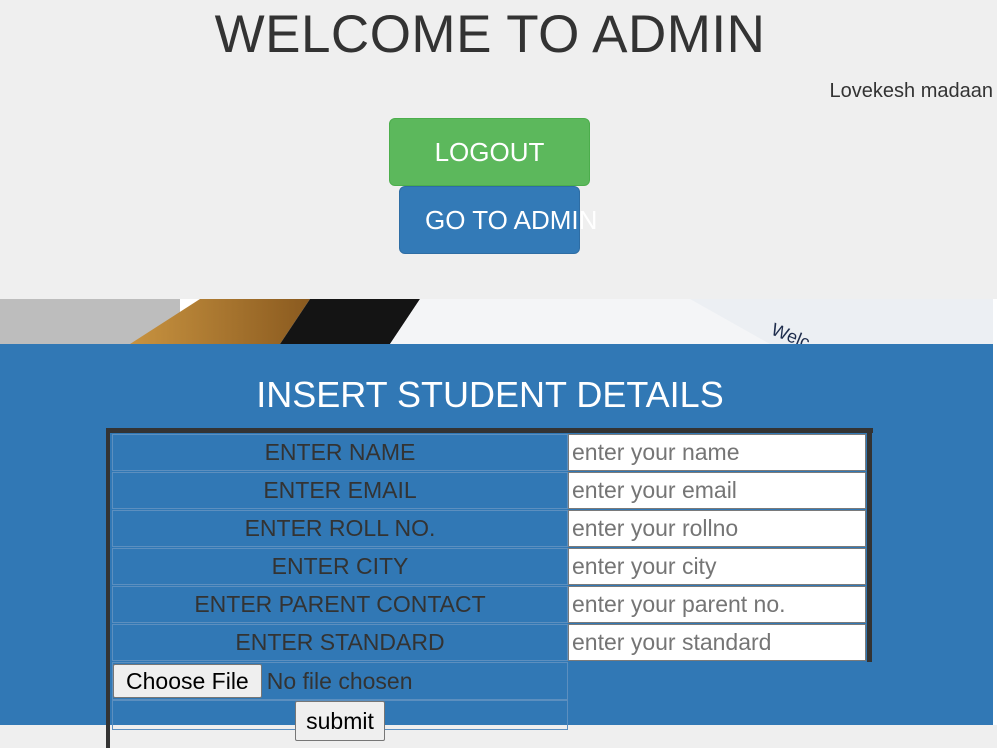 This screenshot has height=748, width=997. Describe the element at coordinates (490, 34) in the screenshot. I see `page-title: WELCOME TO ADMIN` at that location.